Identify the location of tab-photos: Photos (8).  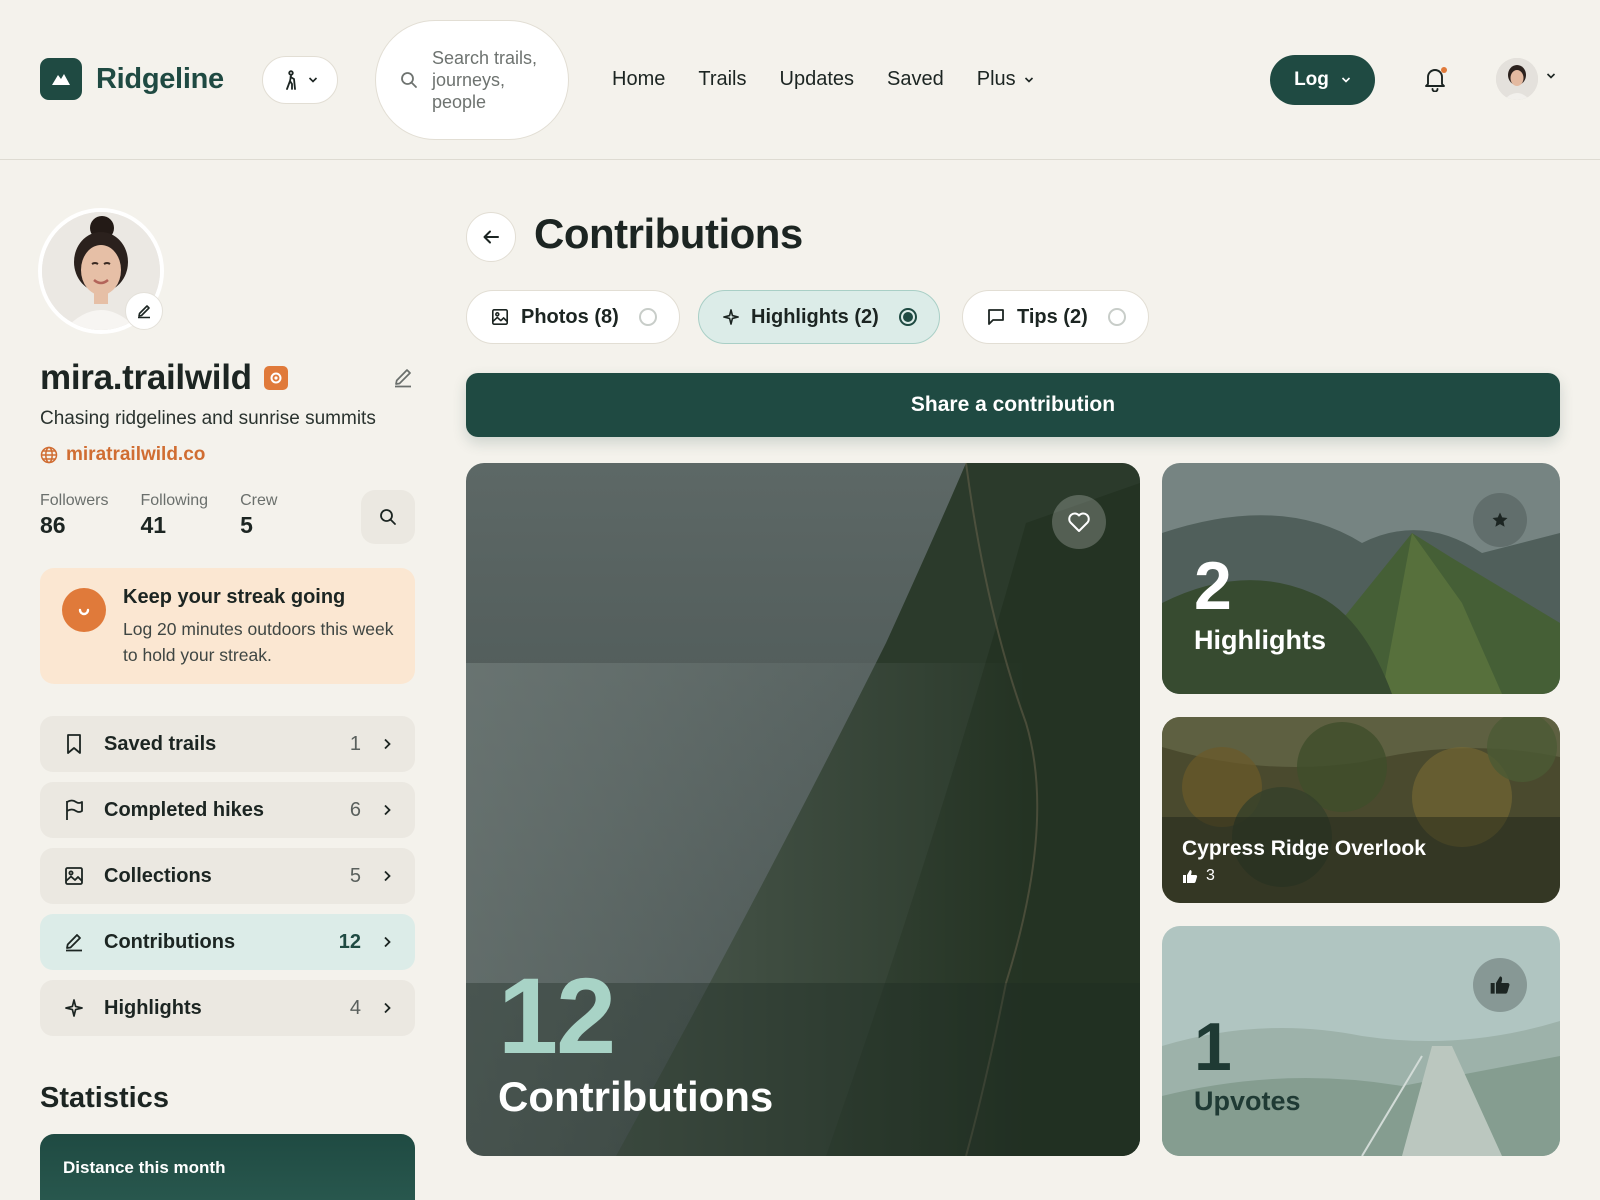
(573, 317).